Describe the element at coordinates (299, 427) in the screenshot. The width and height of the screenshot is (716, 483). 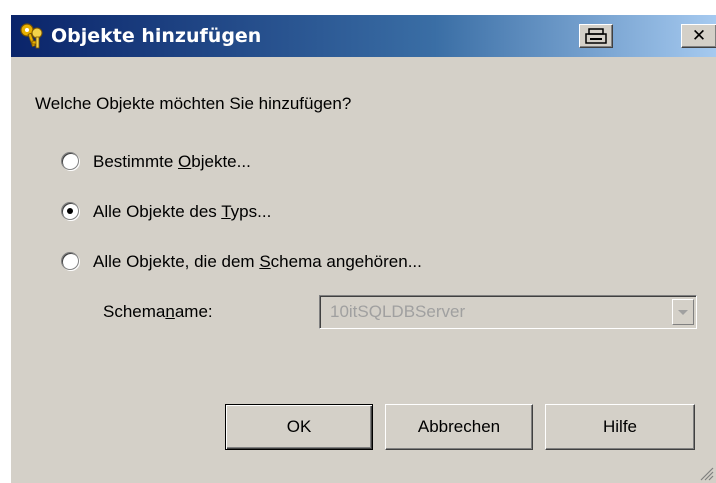
I see `ok-button: OK` at that location.